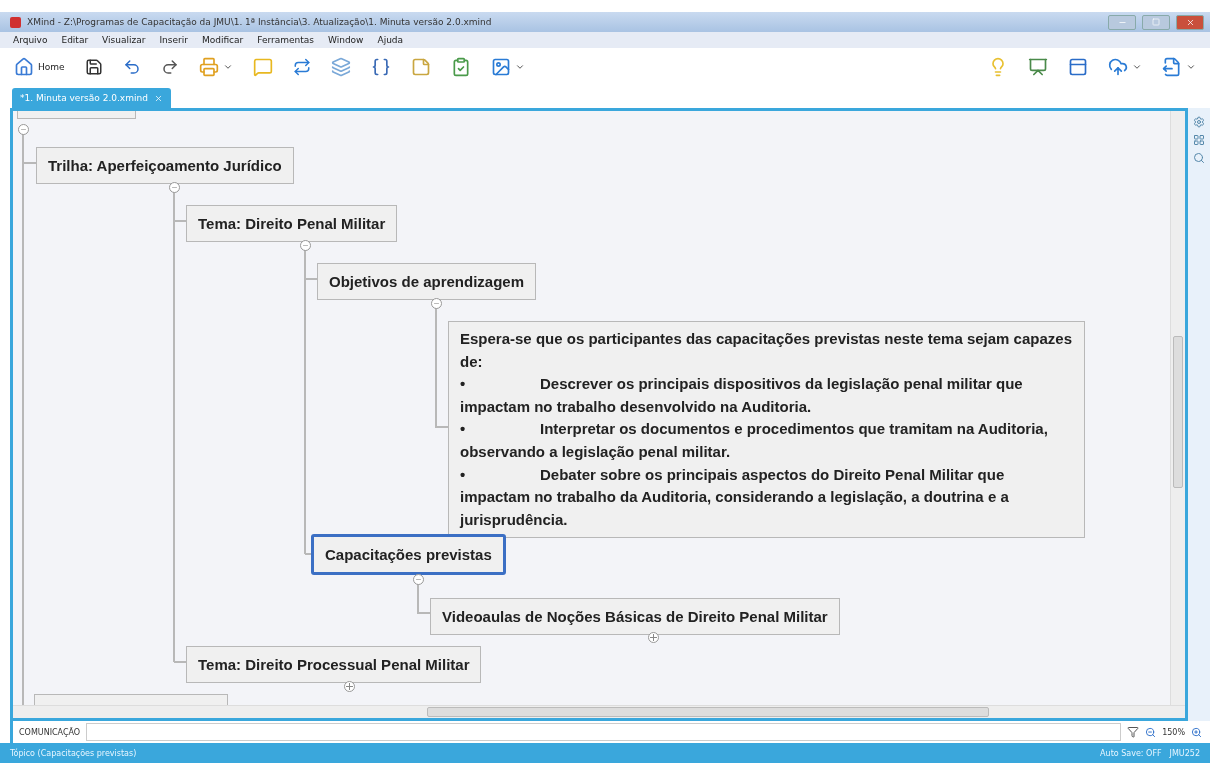 The height and width of the screenshot is (763, 1210). Describe the element at coordinates (292, 223) in the screenshot. I see `topic-node: Tema: Direito Penal Militar` at that location.